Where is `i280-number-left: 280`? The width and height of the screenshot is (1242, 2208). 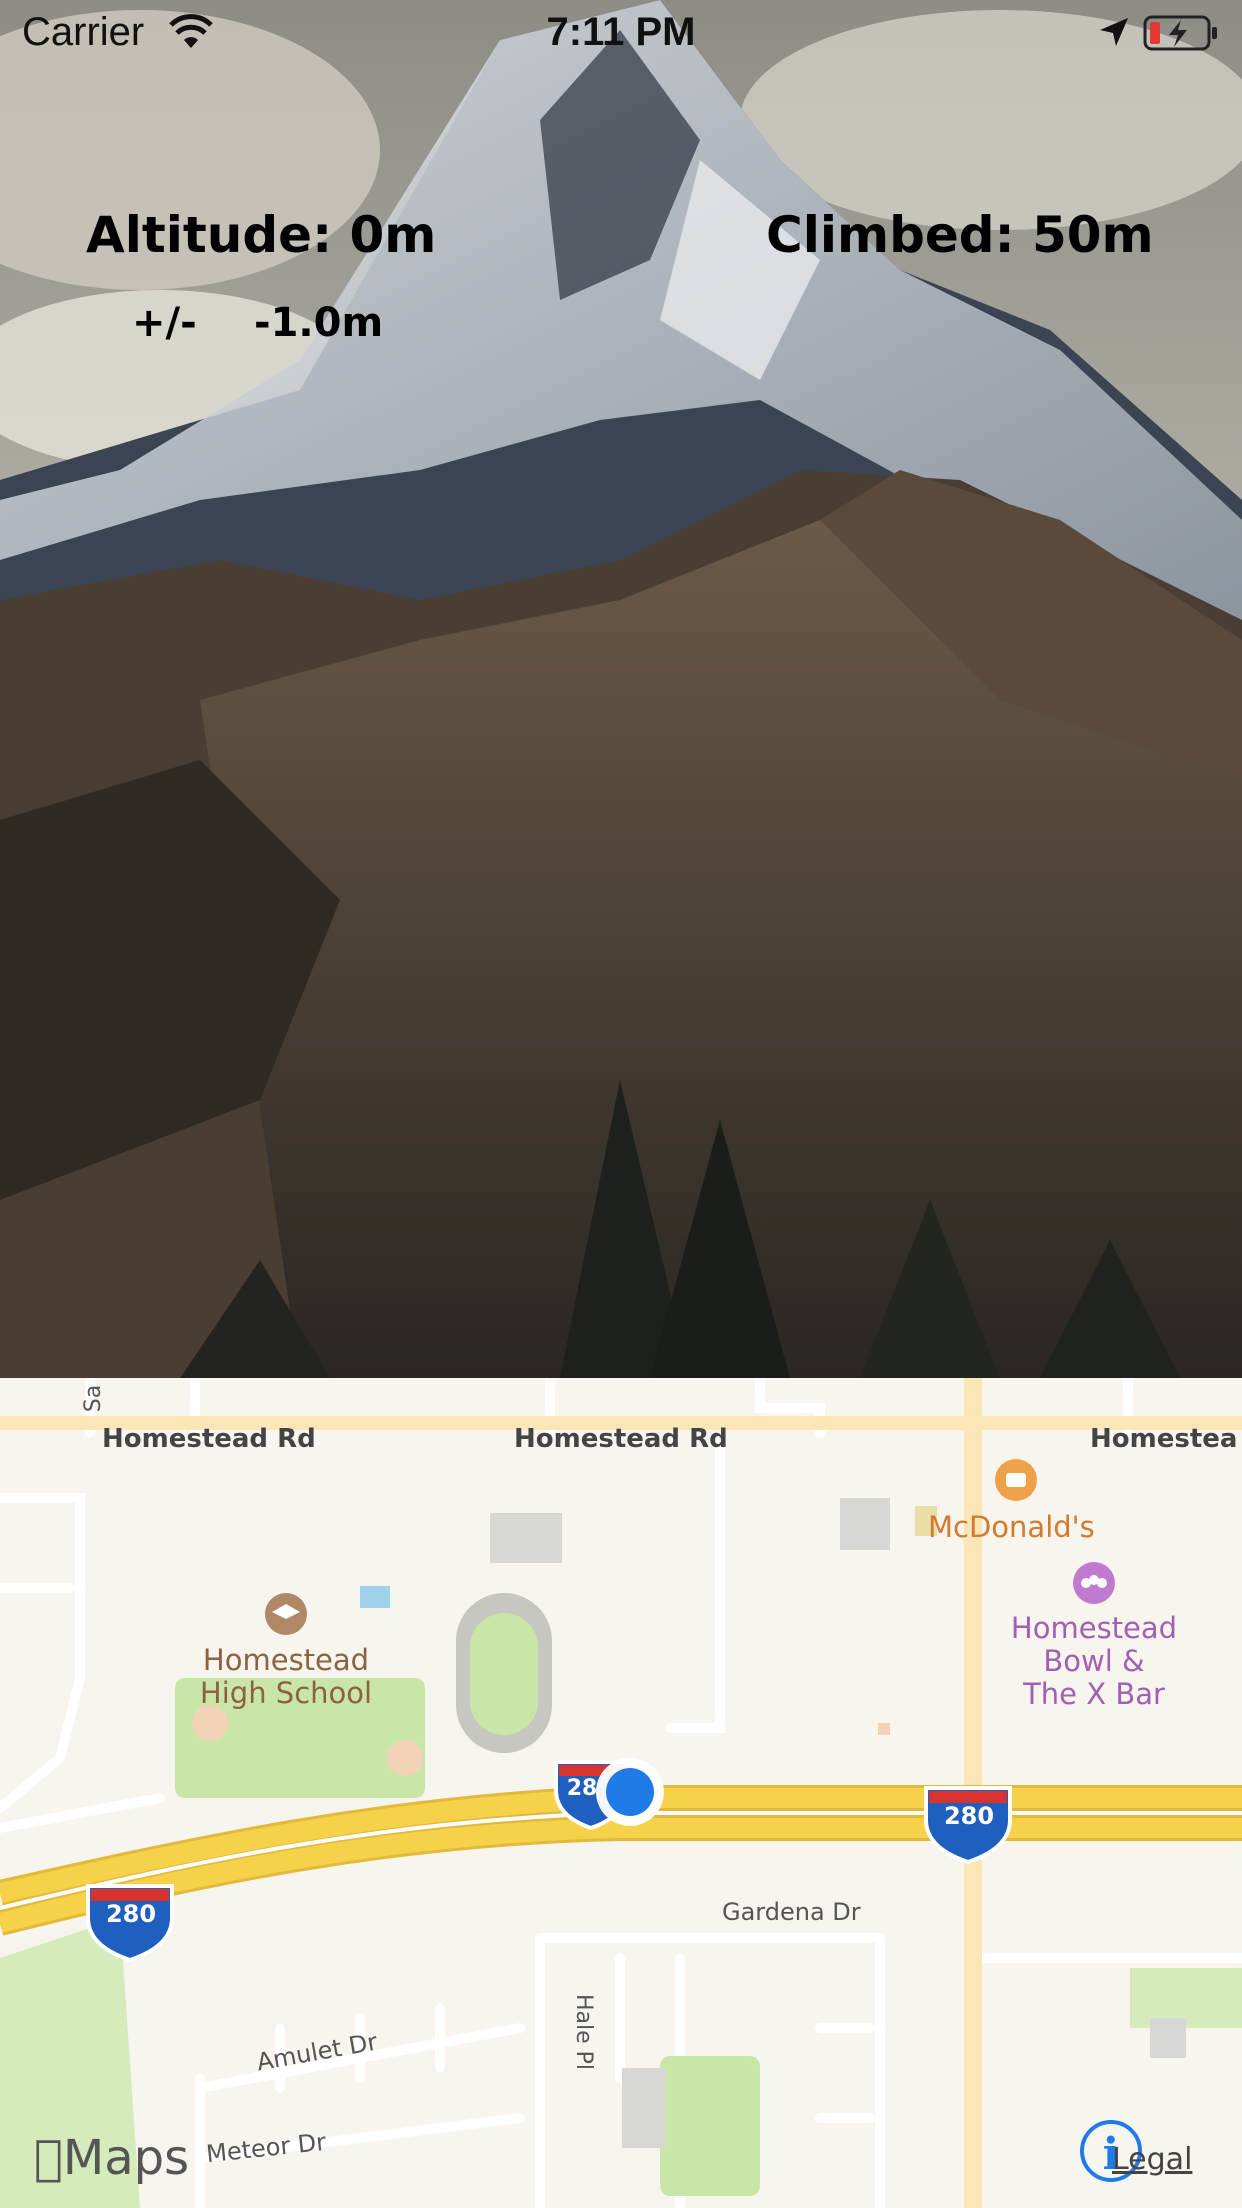 i280-number-left: 280 is located at coordinates (131, 1914).